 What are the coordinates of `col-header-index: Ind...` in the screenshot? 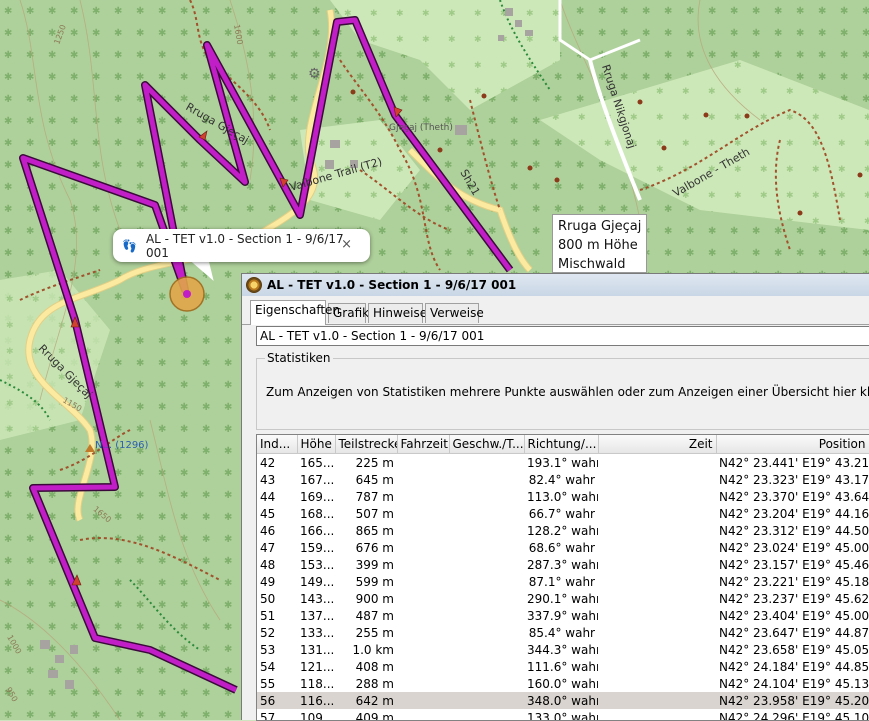 It's located at (277, 444).